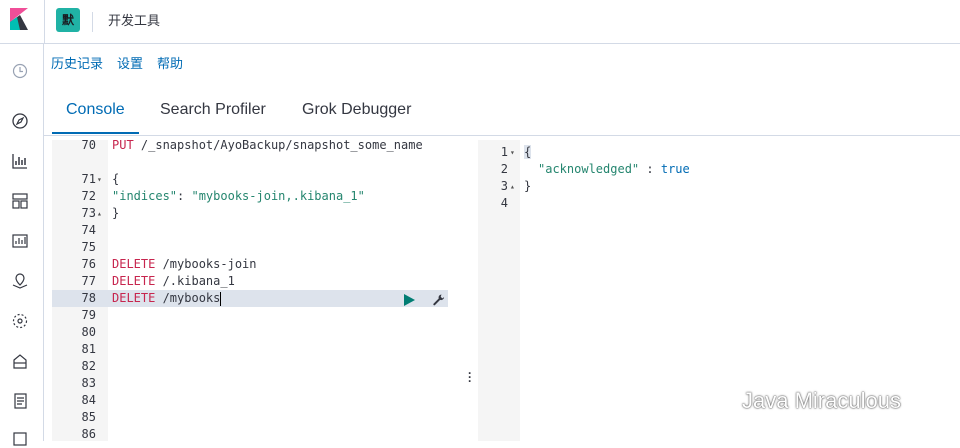 Image resolution: width=960 pixels, height=448 pixels. I want to click on line-number: 84, so click(88, 400).